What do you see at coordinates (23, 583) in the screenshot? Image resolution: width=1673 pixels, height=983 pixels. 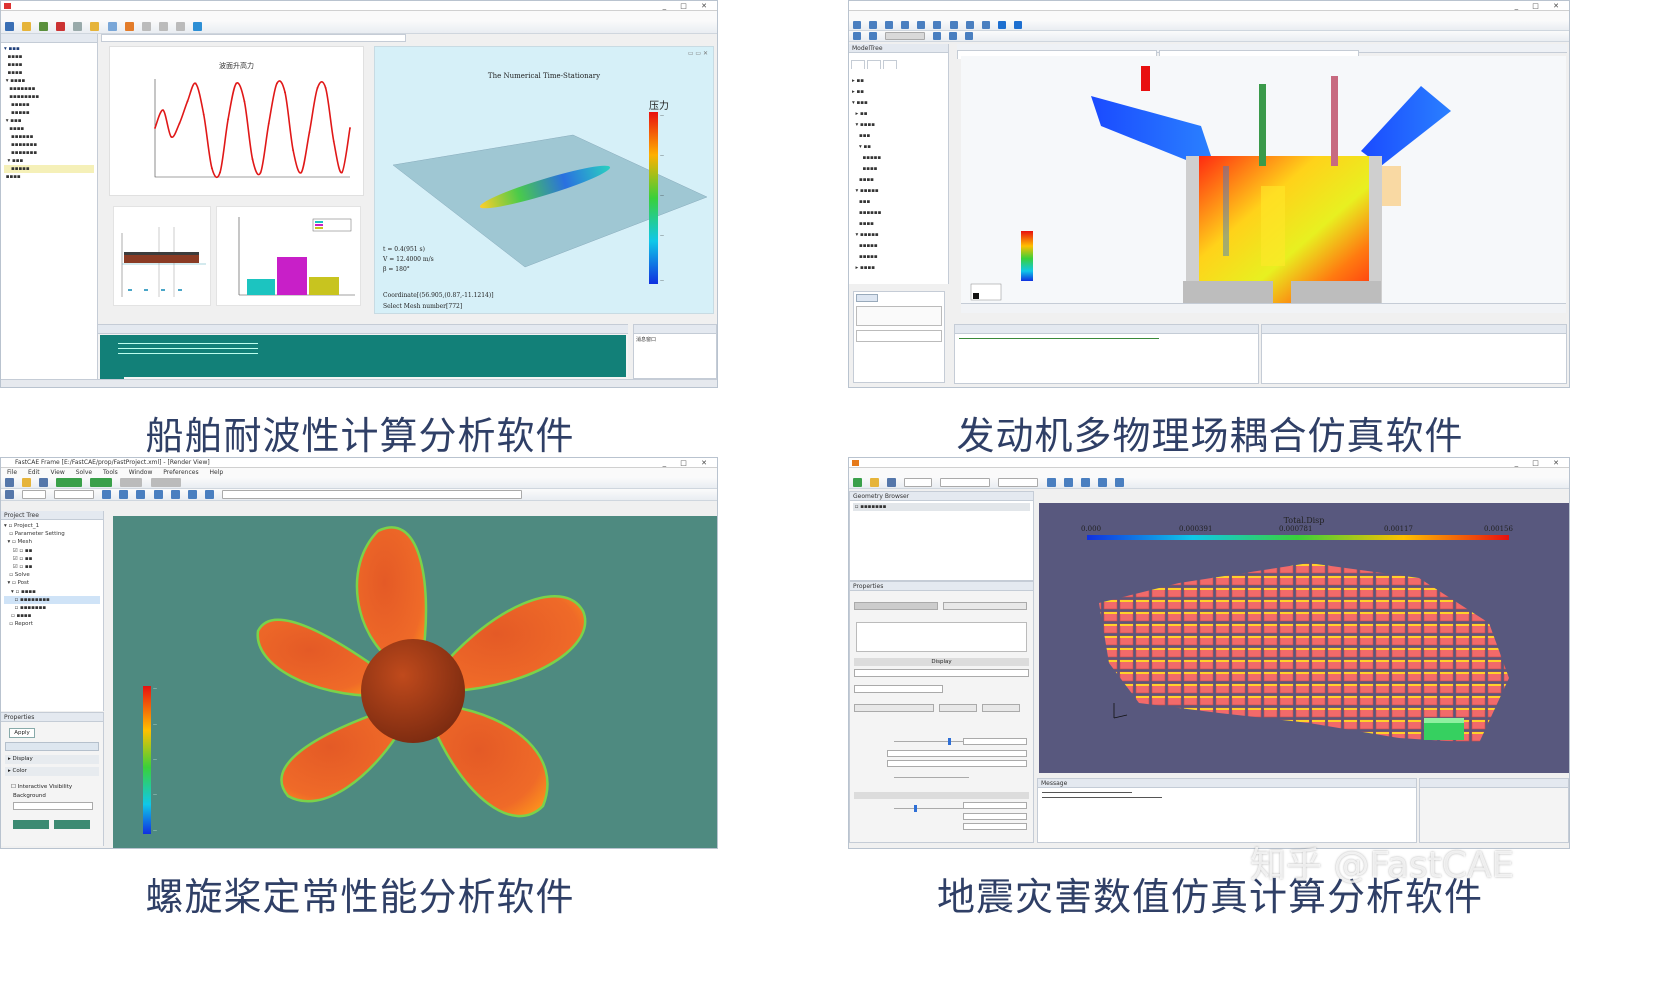 I see `tree-post: Post` at bounding box center [23, 583].